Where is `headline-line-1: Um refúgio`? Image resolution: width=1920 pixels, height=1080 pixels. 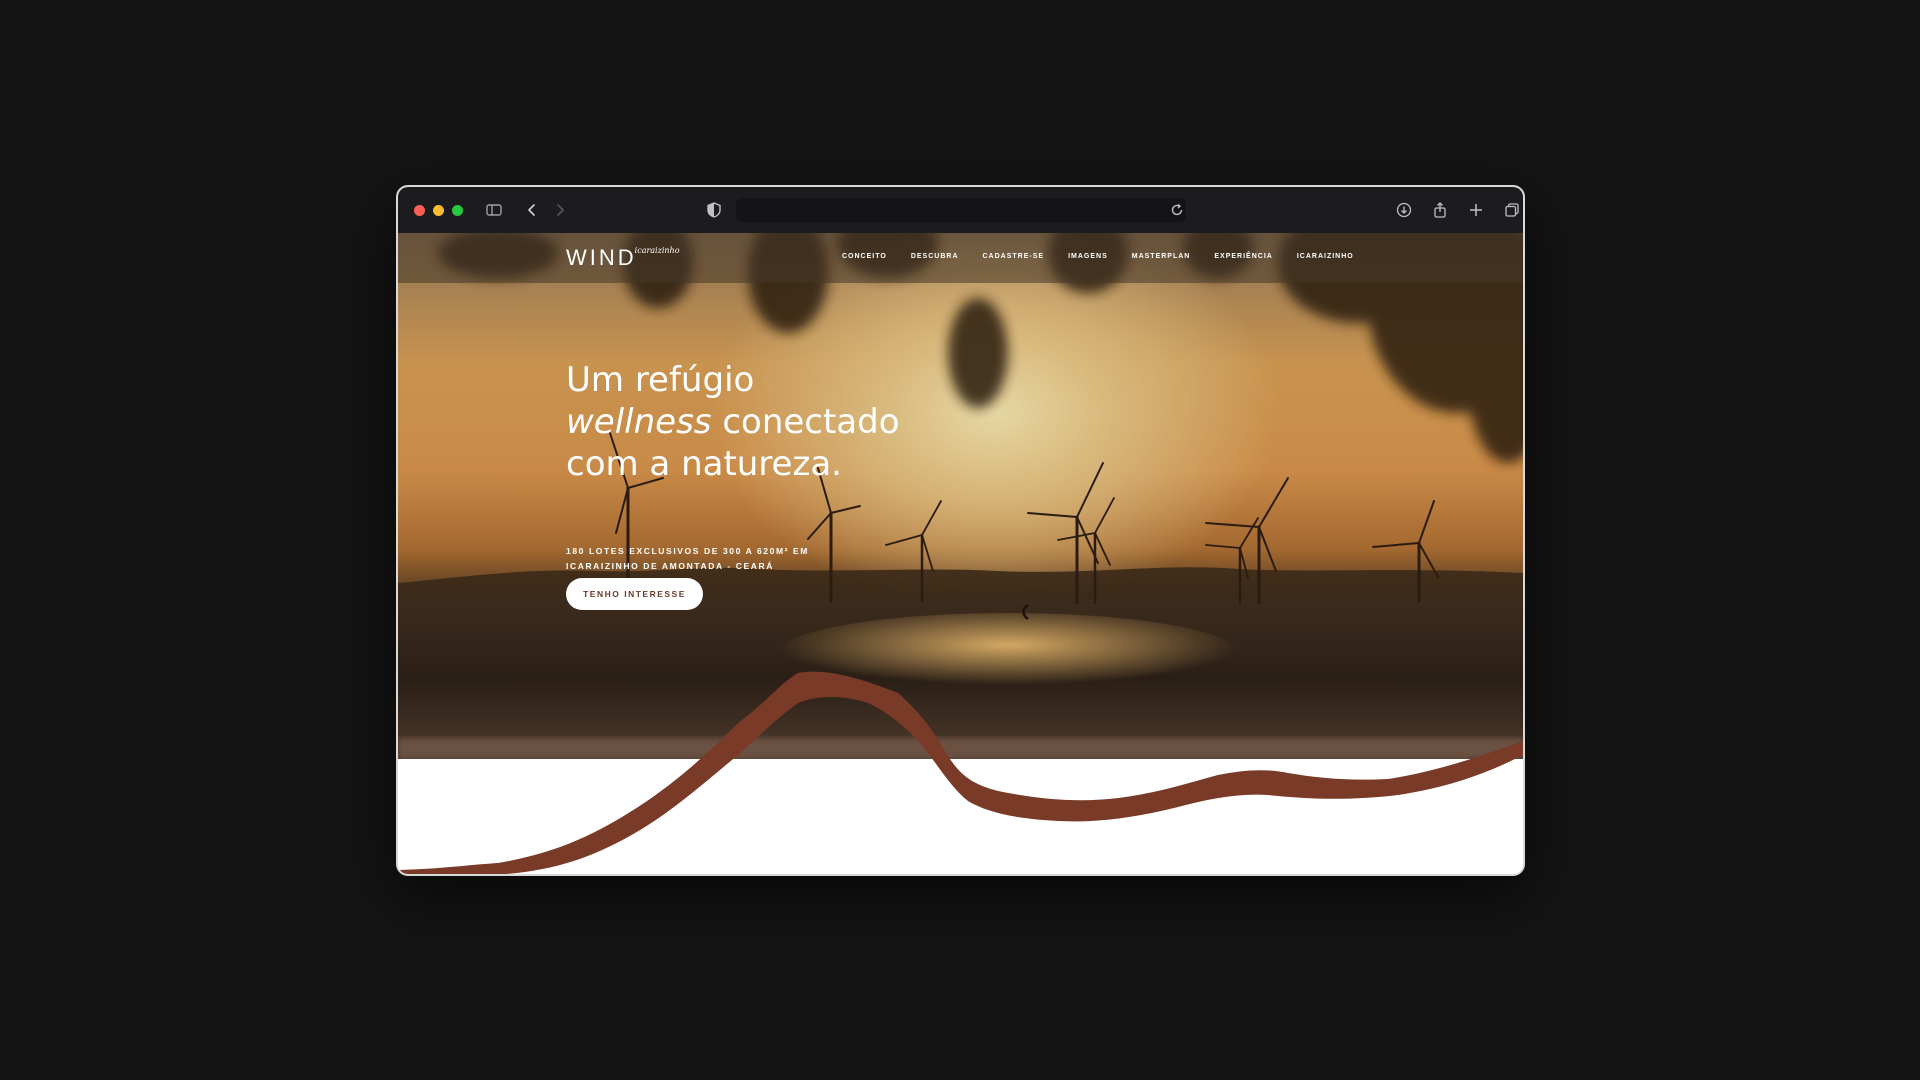 headline-line-1: Um refúgio is located at coordinates (660, 380).